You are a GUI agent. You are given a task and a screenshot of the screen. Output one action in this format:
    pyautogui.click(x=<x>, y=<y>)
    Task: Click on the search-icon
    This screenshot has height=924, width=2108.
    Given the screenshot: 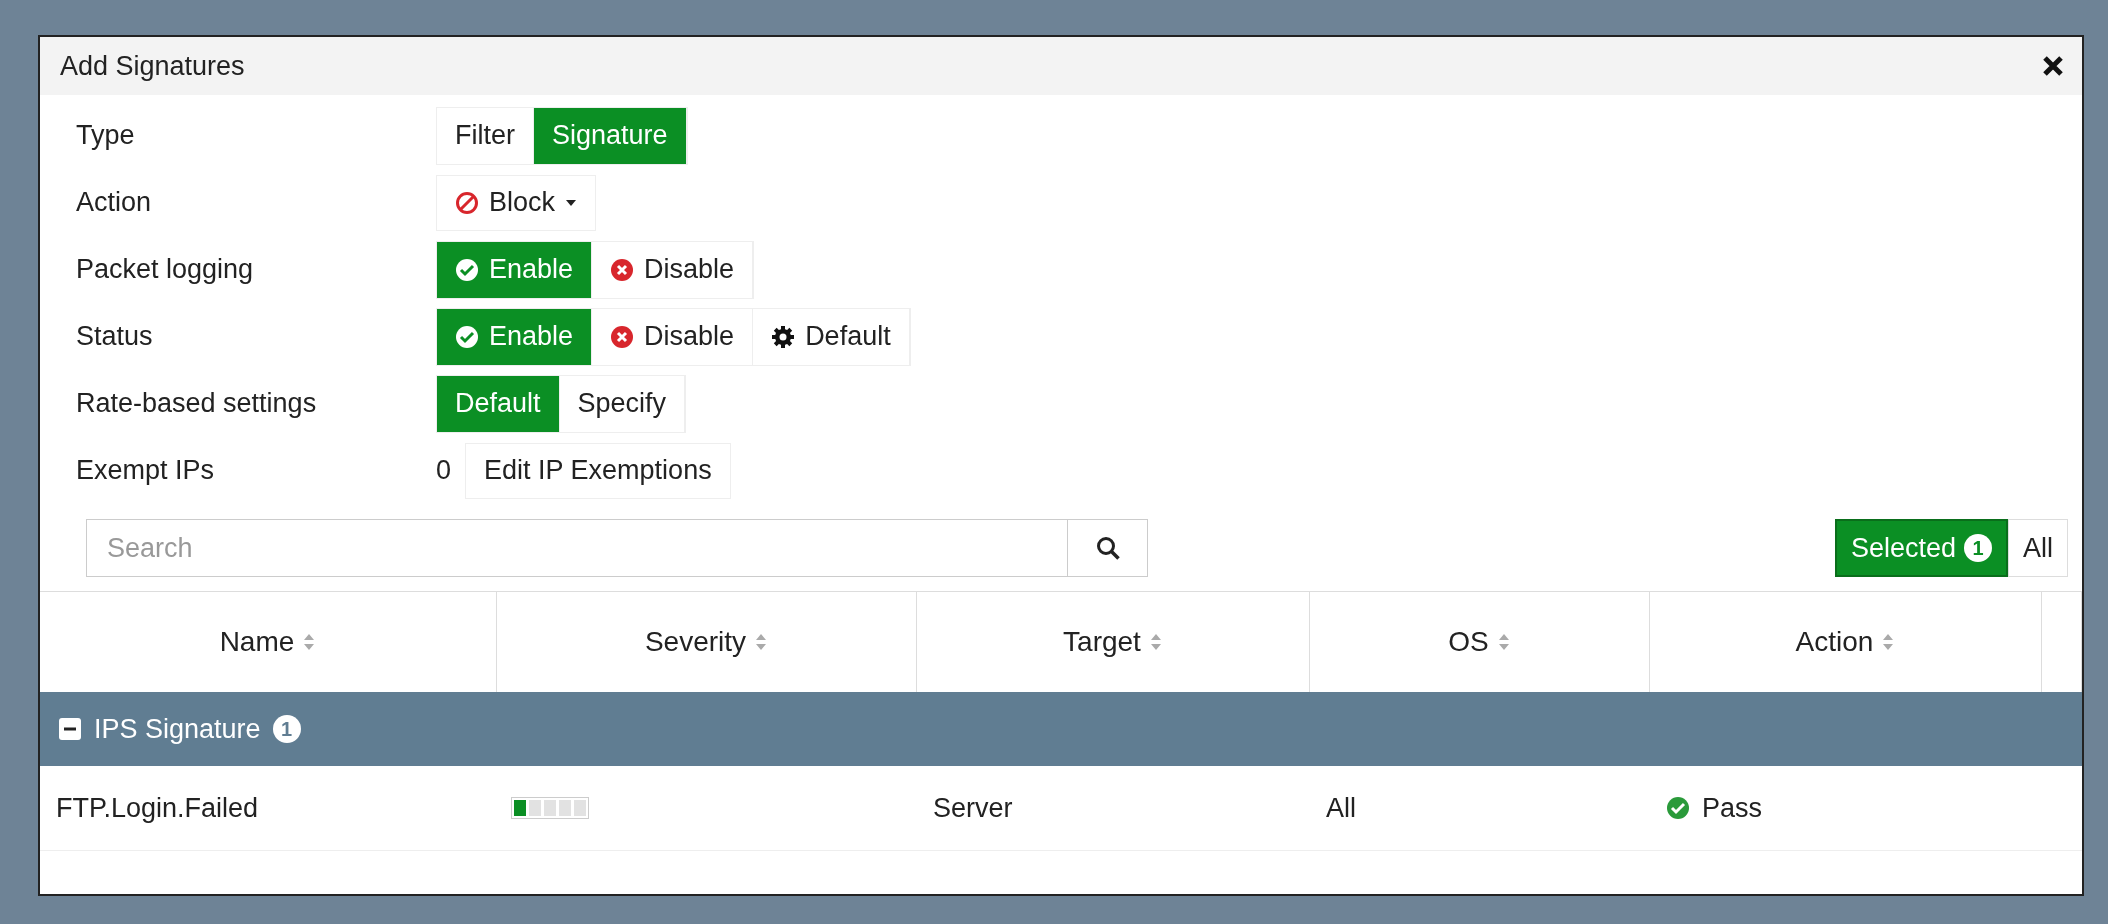 What is the action you would take?
    pyautogui.click(x=1107, y=548)
    